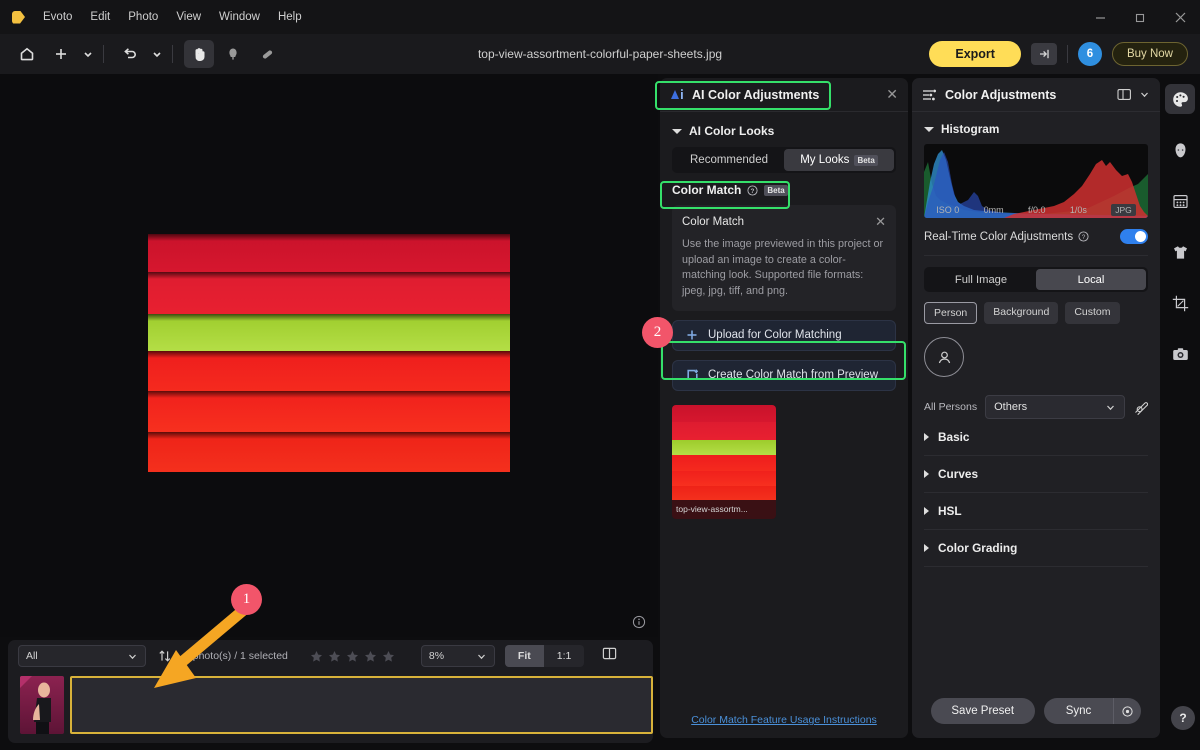 The image size is (1200, 750). What do you see at coordinates (1092, 313) in the screenshot?
I see `chip-custom: Custom` at bounding box center [1092, 313].